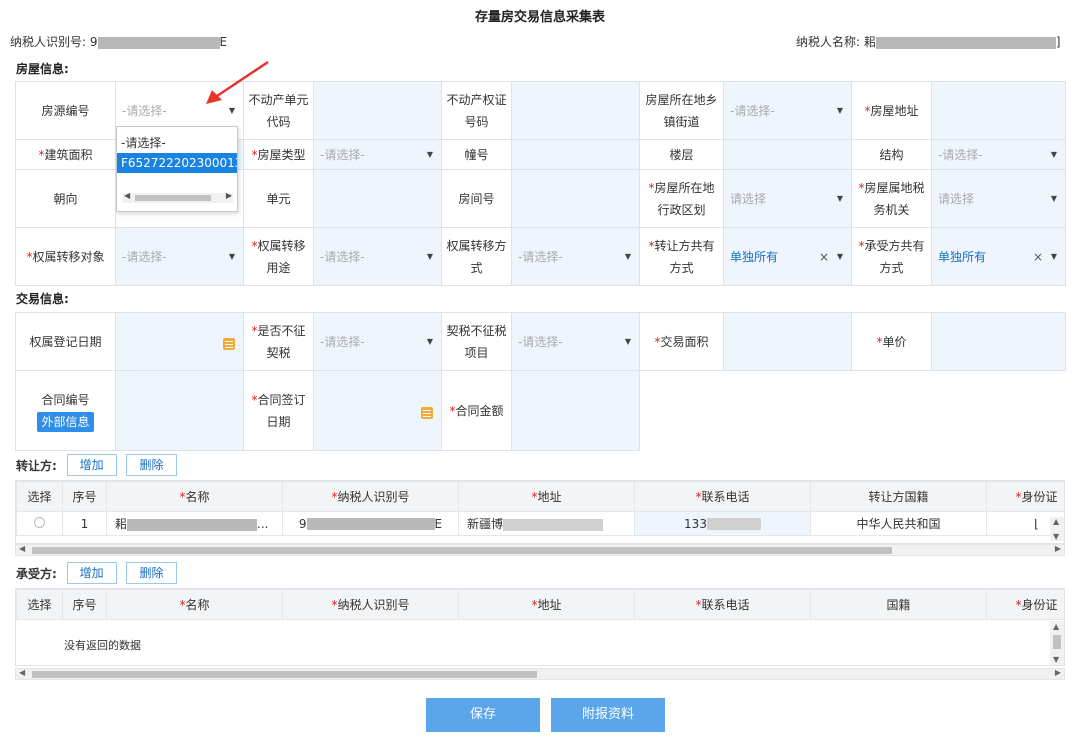 This screenshot has width=1080, height=743. What do you see at coordinates (998, 155) in the screenshot?
I see `structure-select: -请选择- ▼` at bounding box center [998, 155].